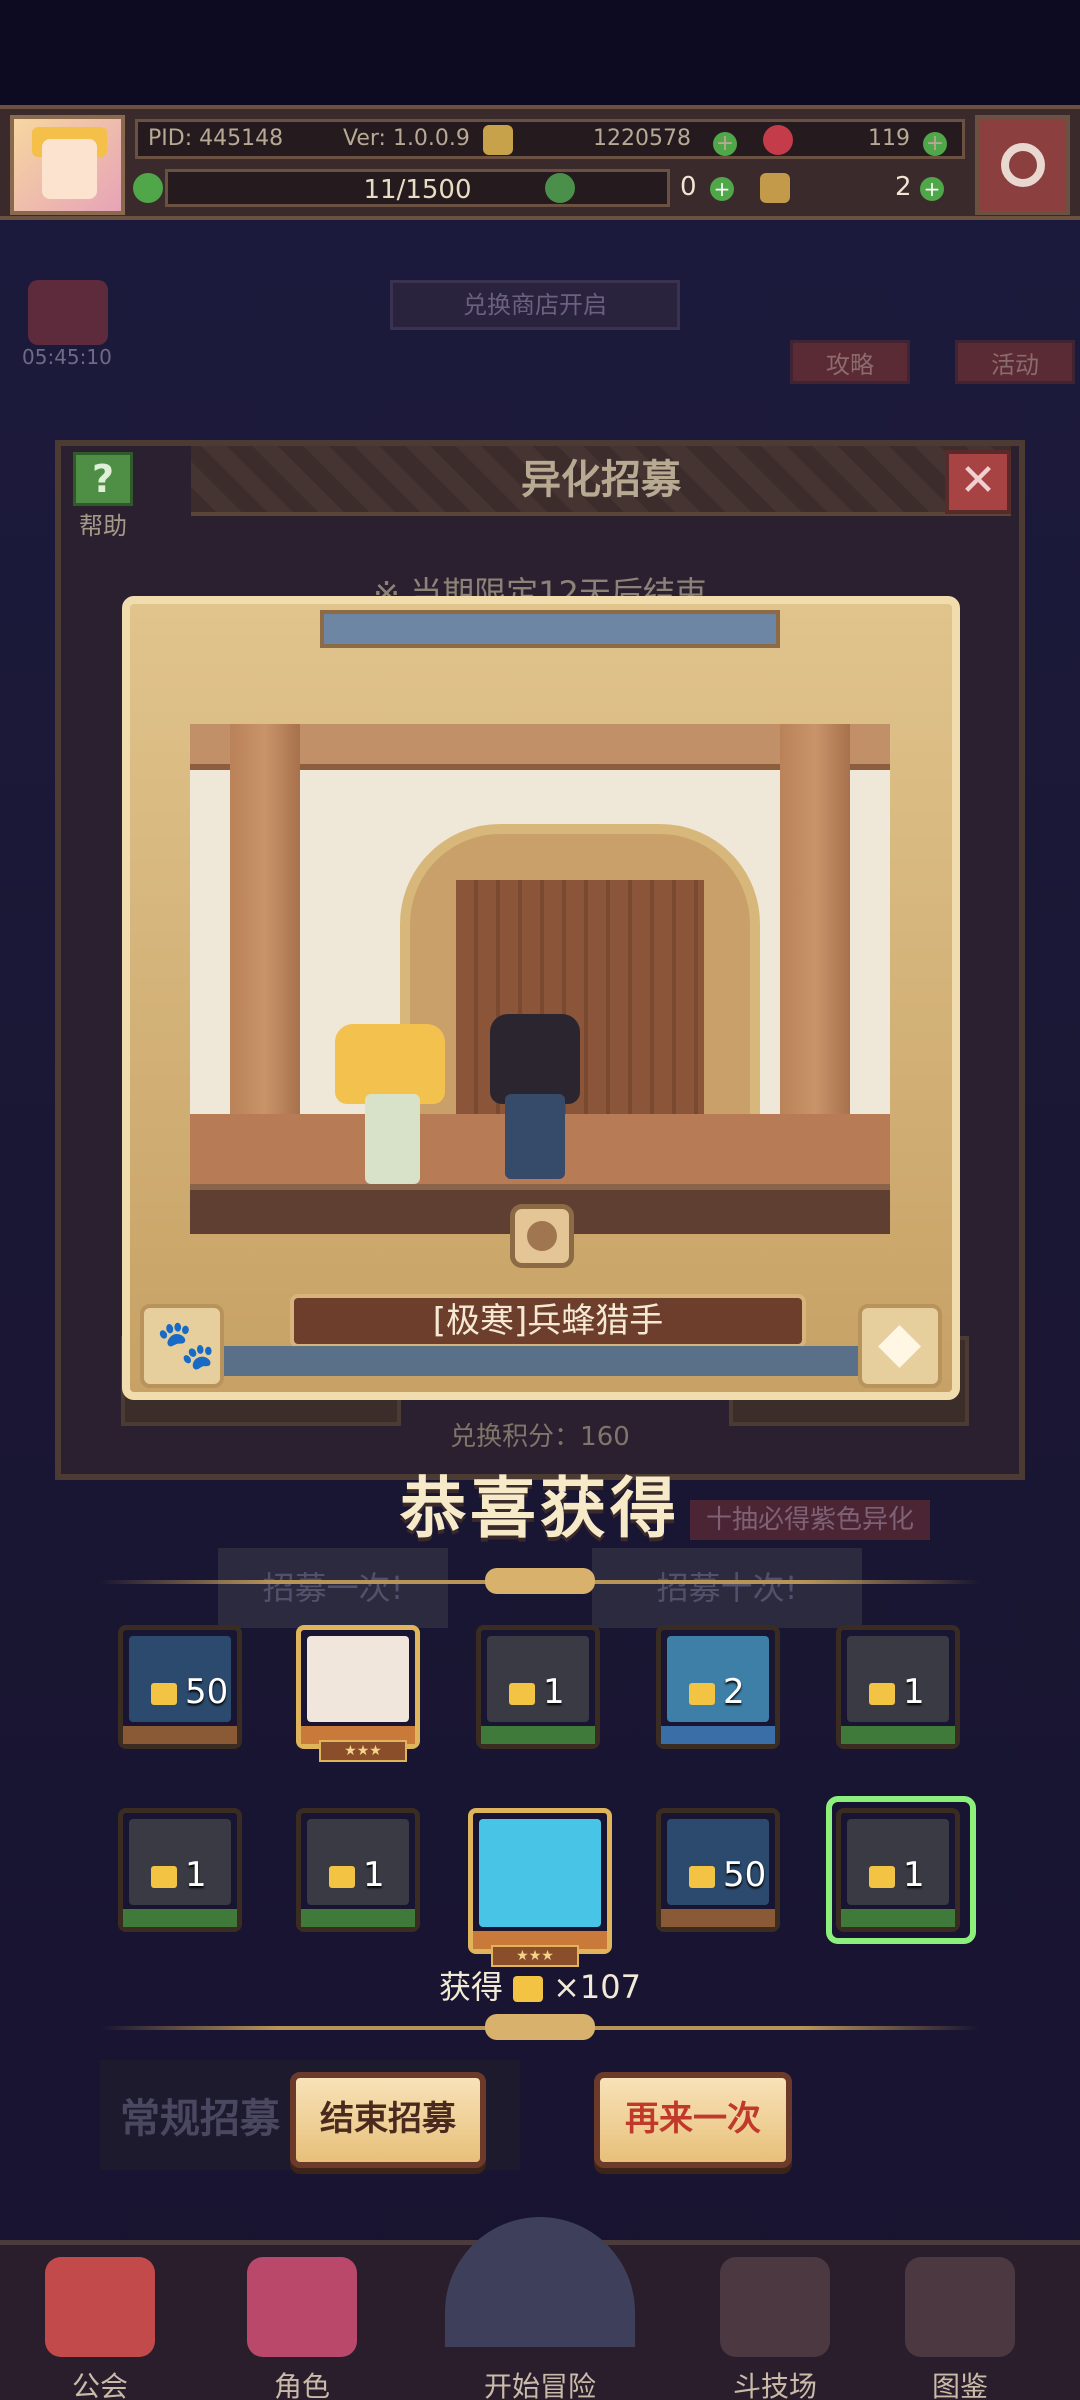 This screenshot has height=2400, width=1080. What do you see at coordinates (301, 2385) in the screenshot?
I see `tab-character-label: 角色` at bounding box center [301, 2385].